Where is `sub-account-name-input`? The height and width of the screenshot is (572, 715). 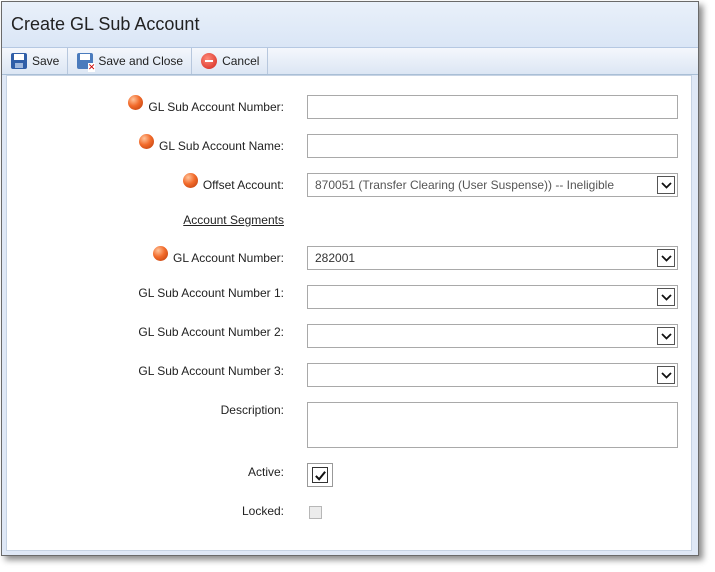
sub-account-name-input is located at coordinates (492, 146).